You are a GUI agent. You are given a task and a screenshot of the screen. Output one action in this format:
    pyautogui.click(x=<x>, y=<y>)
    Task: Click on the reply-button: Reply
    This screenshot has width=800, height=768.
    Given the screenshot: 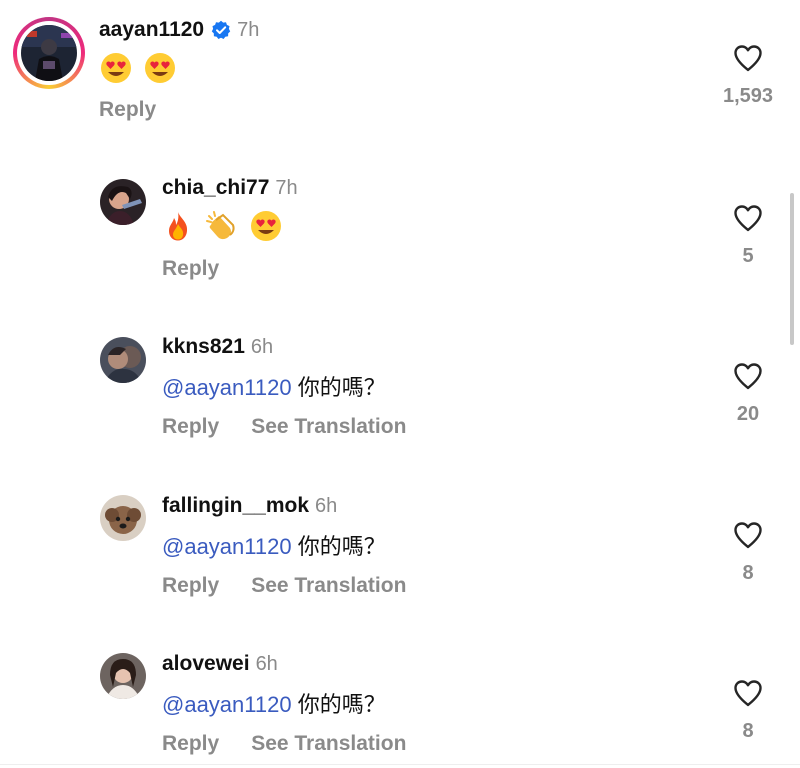 What is the action you would take?
    pyautogui.click(x=190, y=744)
    